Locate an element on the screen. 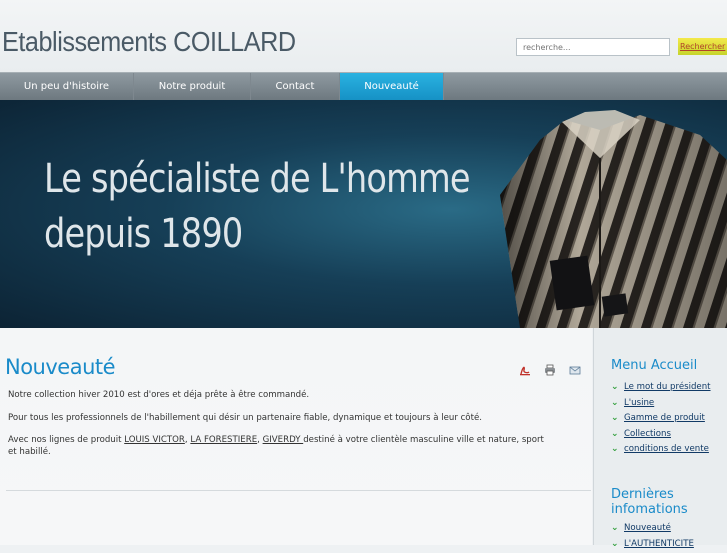 The width and height of the screenshot is (727, 553). lignes-intro: Avec nos lignes de produit is located at coordinates (66, 440).